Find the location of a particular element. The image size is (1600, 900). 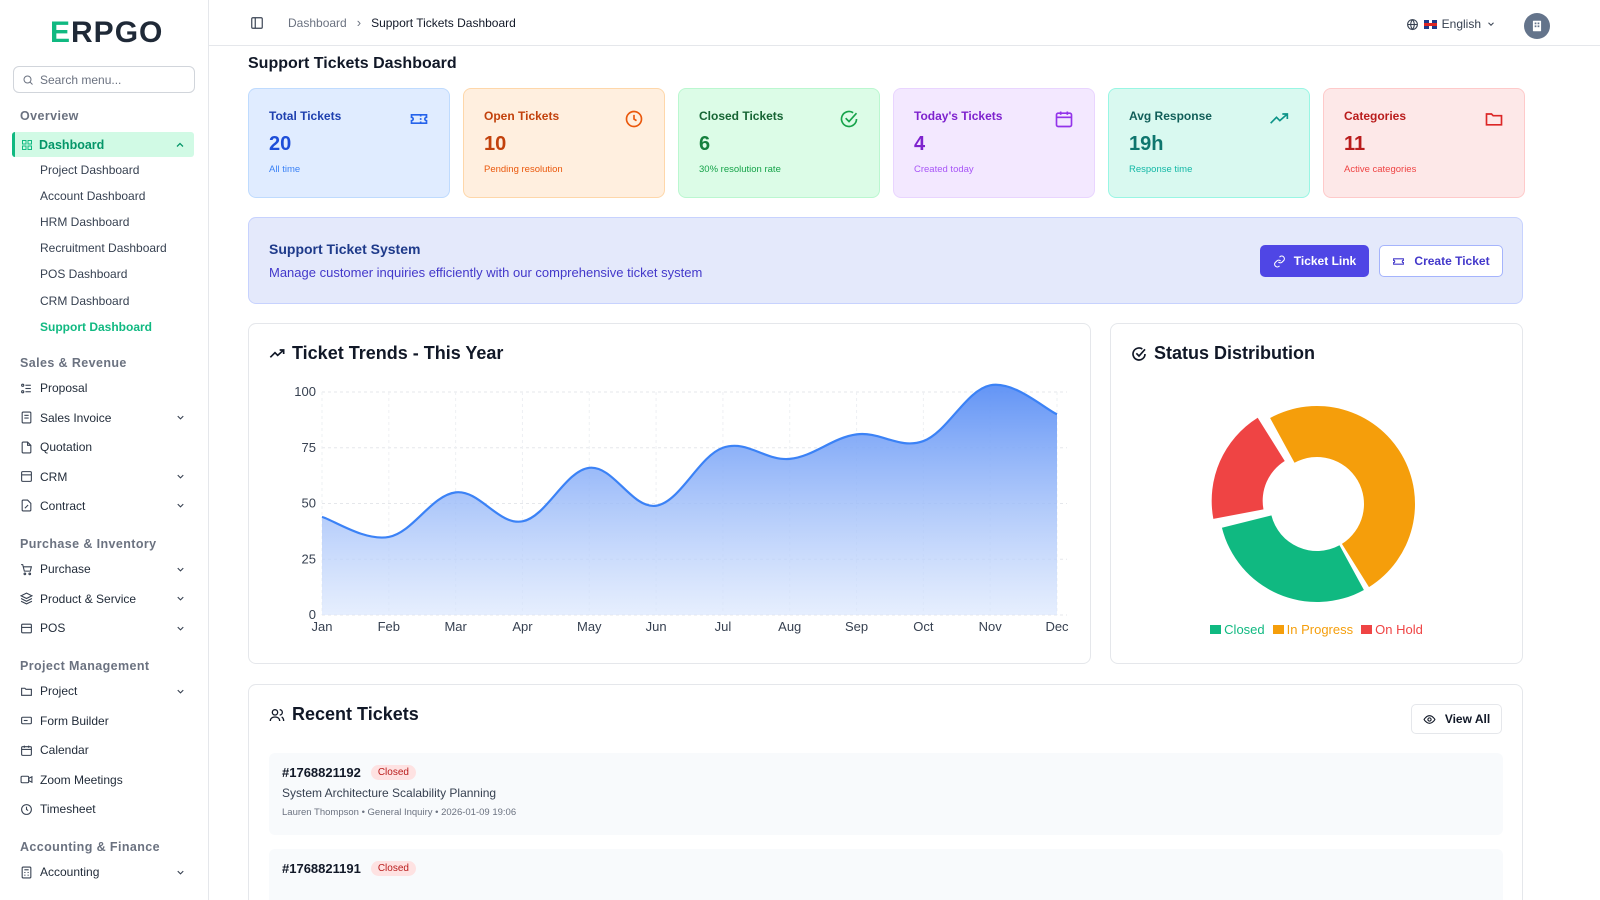

sidebar-item-quotation: Quotation is located at coordinates (104, 446).